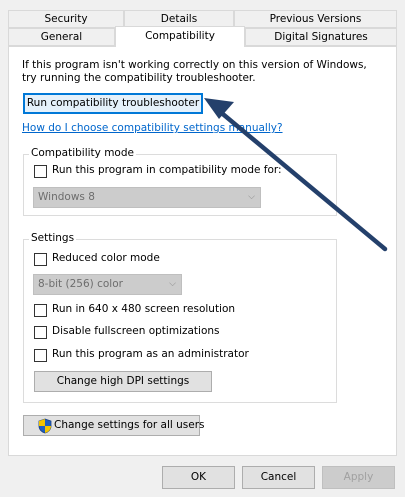 The width and height of the screenshot is (405, 497). What do you see at coordinates (150, 354) in the screenshot?
I see `run-as-admin-label: Run this program as an administrator` at bounding box center [150, 354].